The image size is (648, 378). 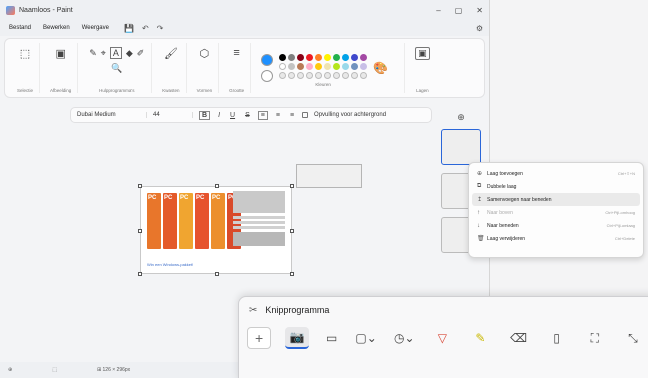 I want to click on context-menu-item: ↑ Naar boven Ctrl+Pijl-omhoog, so click(x=556, y=212).